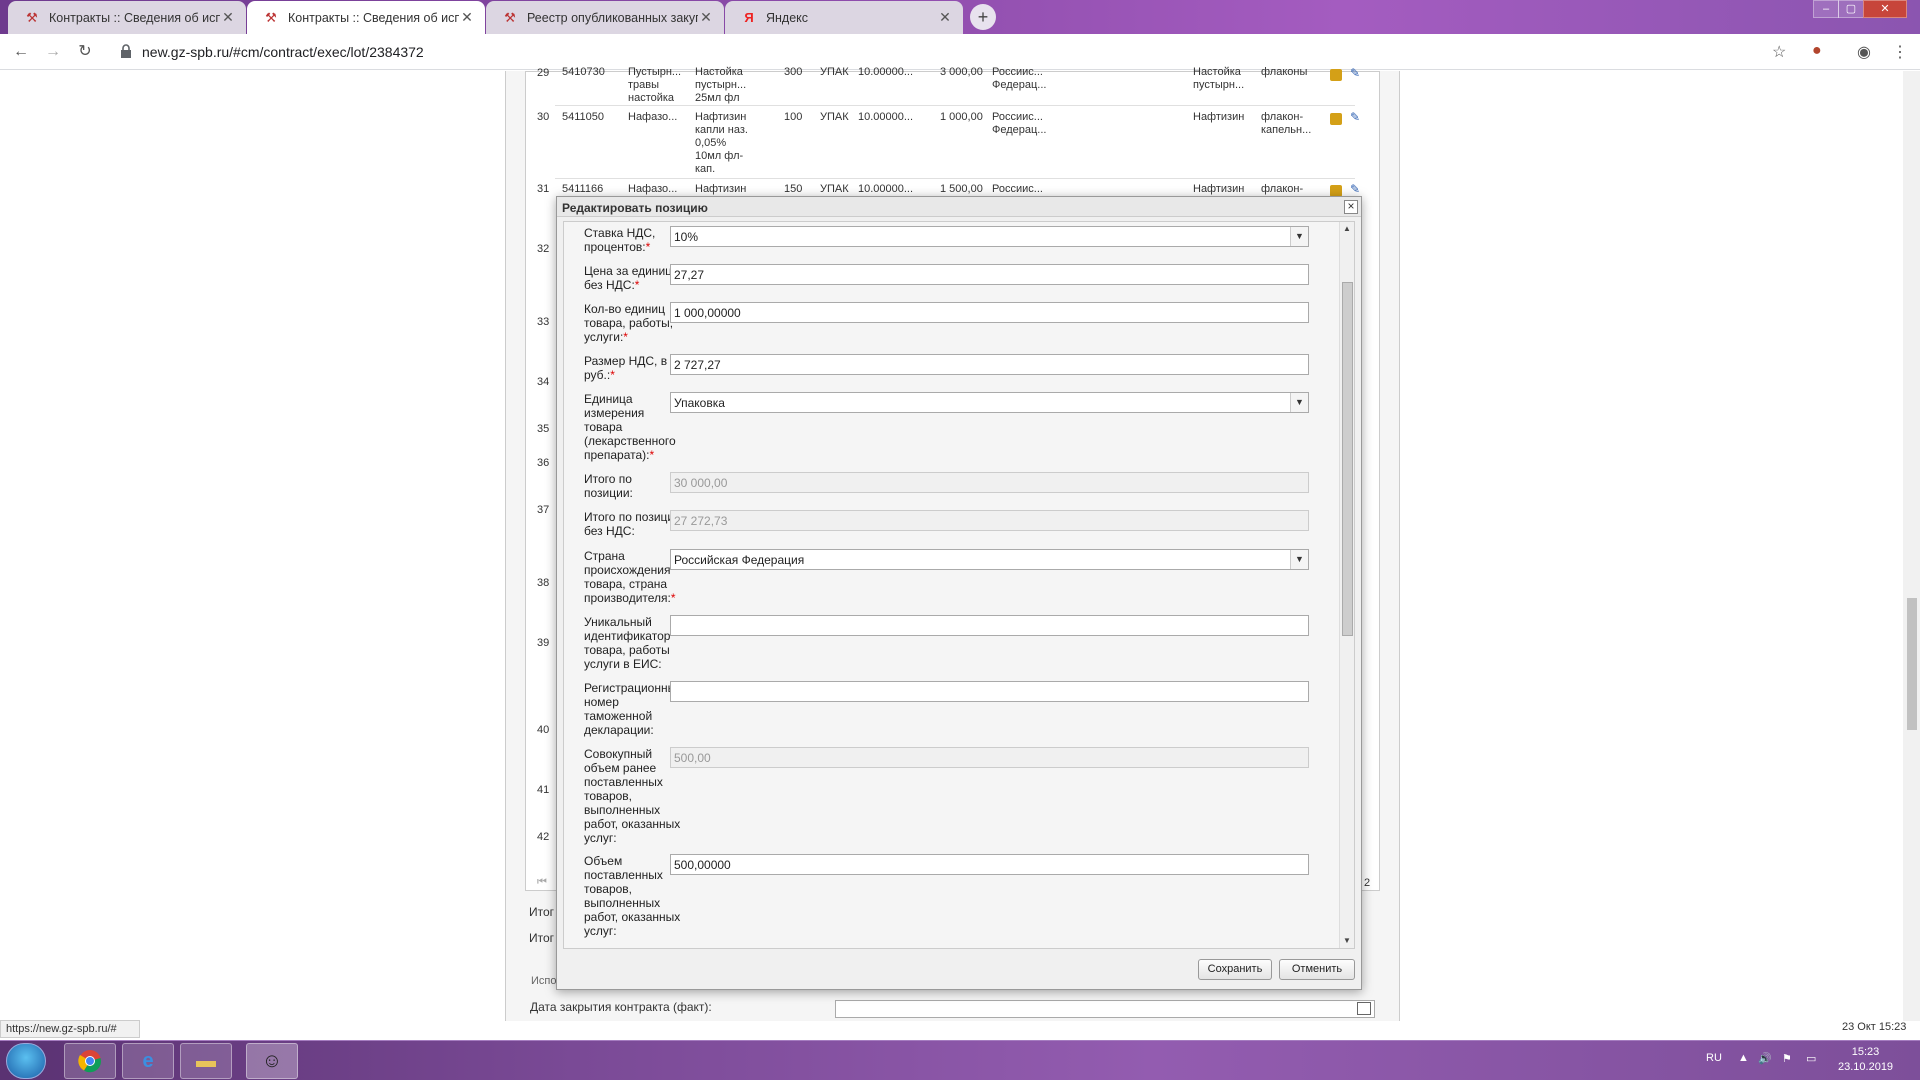 The width and height of the screenshot is (1920, 1080). What do you see at coordinates (1865, 1052) in the screenshot?
I see `clock-time: 15:23` at bounding box center [1865, 1052].